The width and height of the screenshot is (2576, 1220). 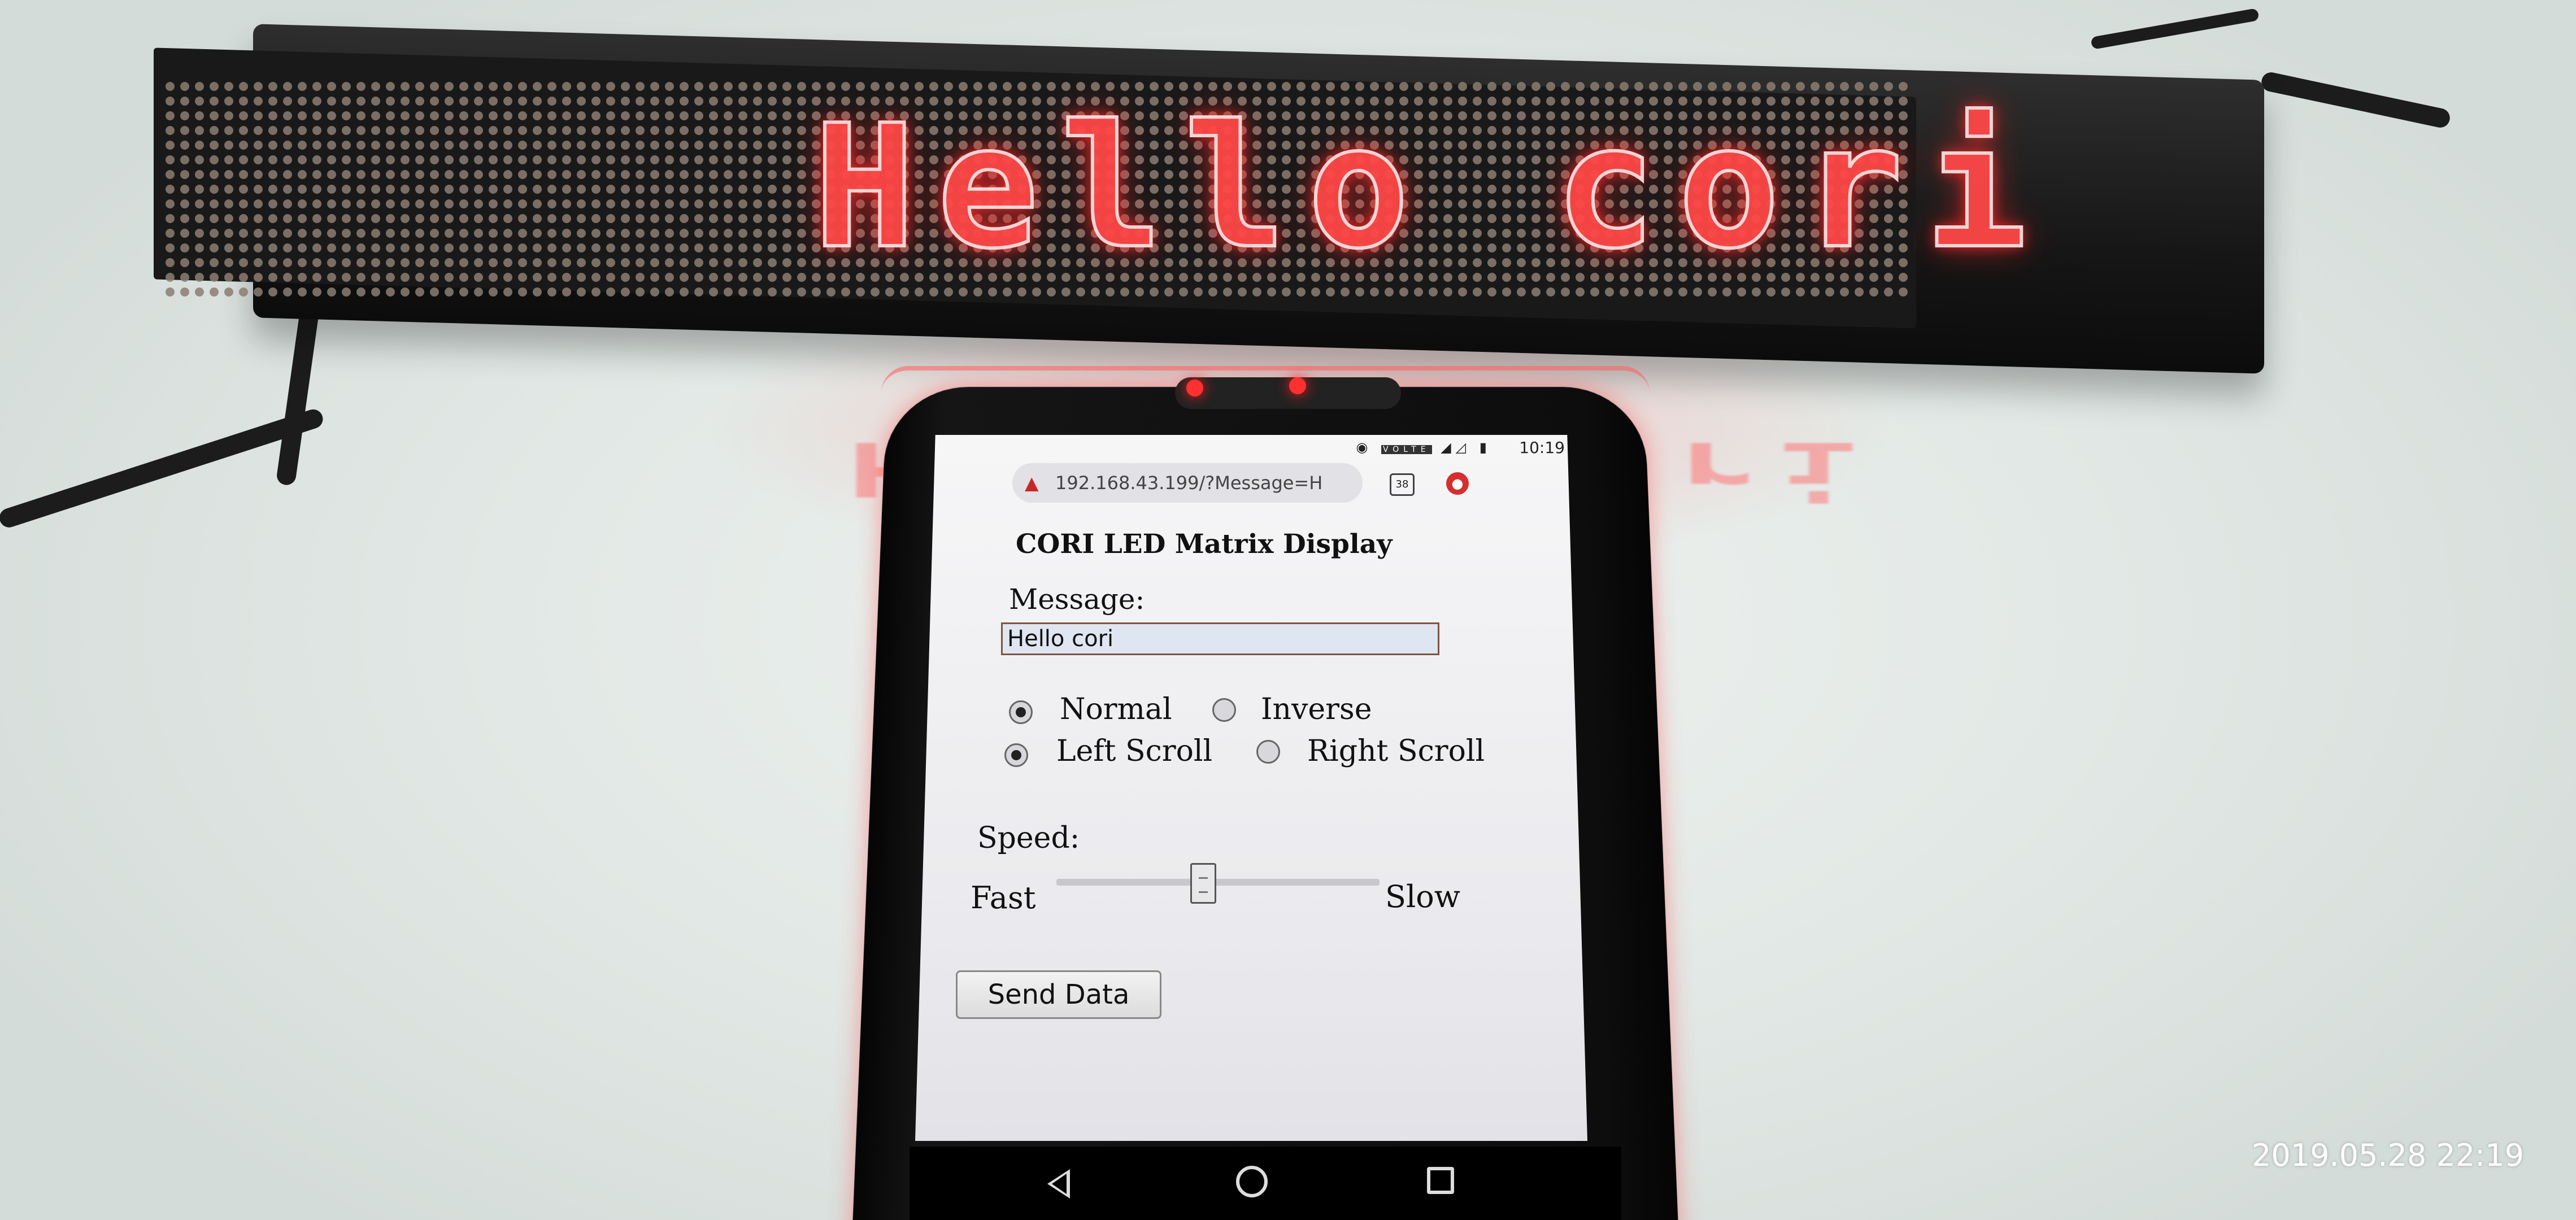 I want to click on battery-icon: ▮, so click(x=1485, y=447).